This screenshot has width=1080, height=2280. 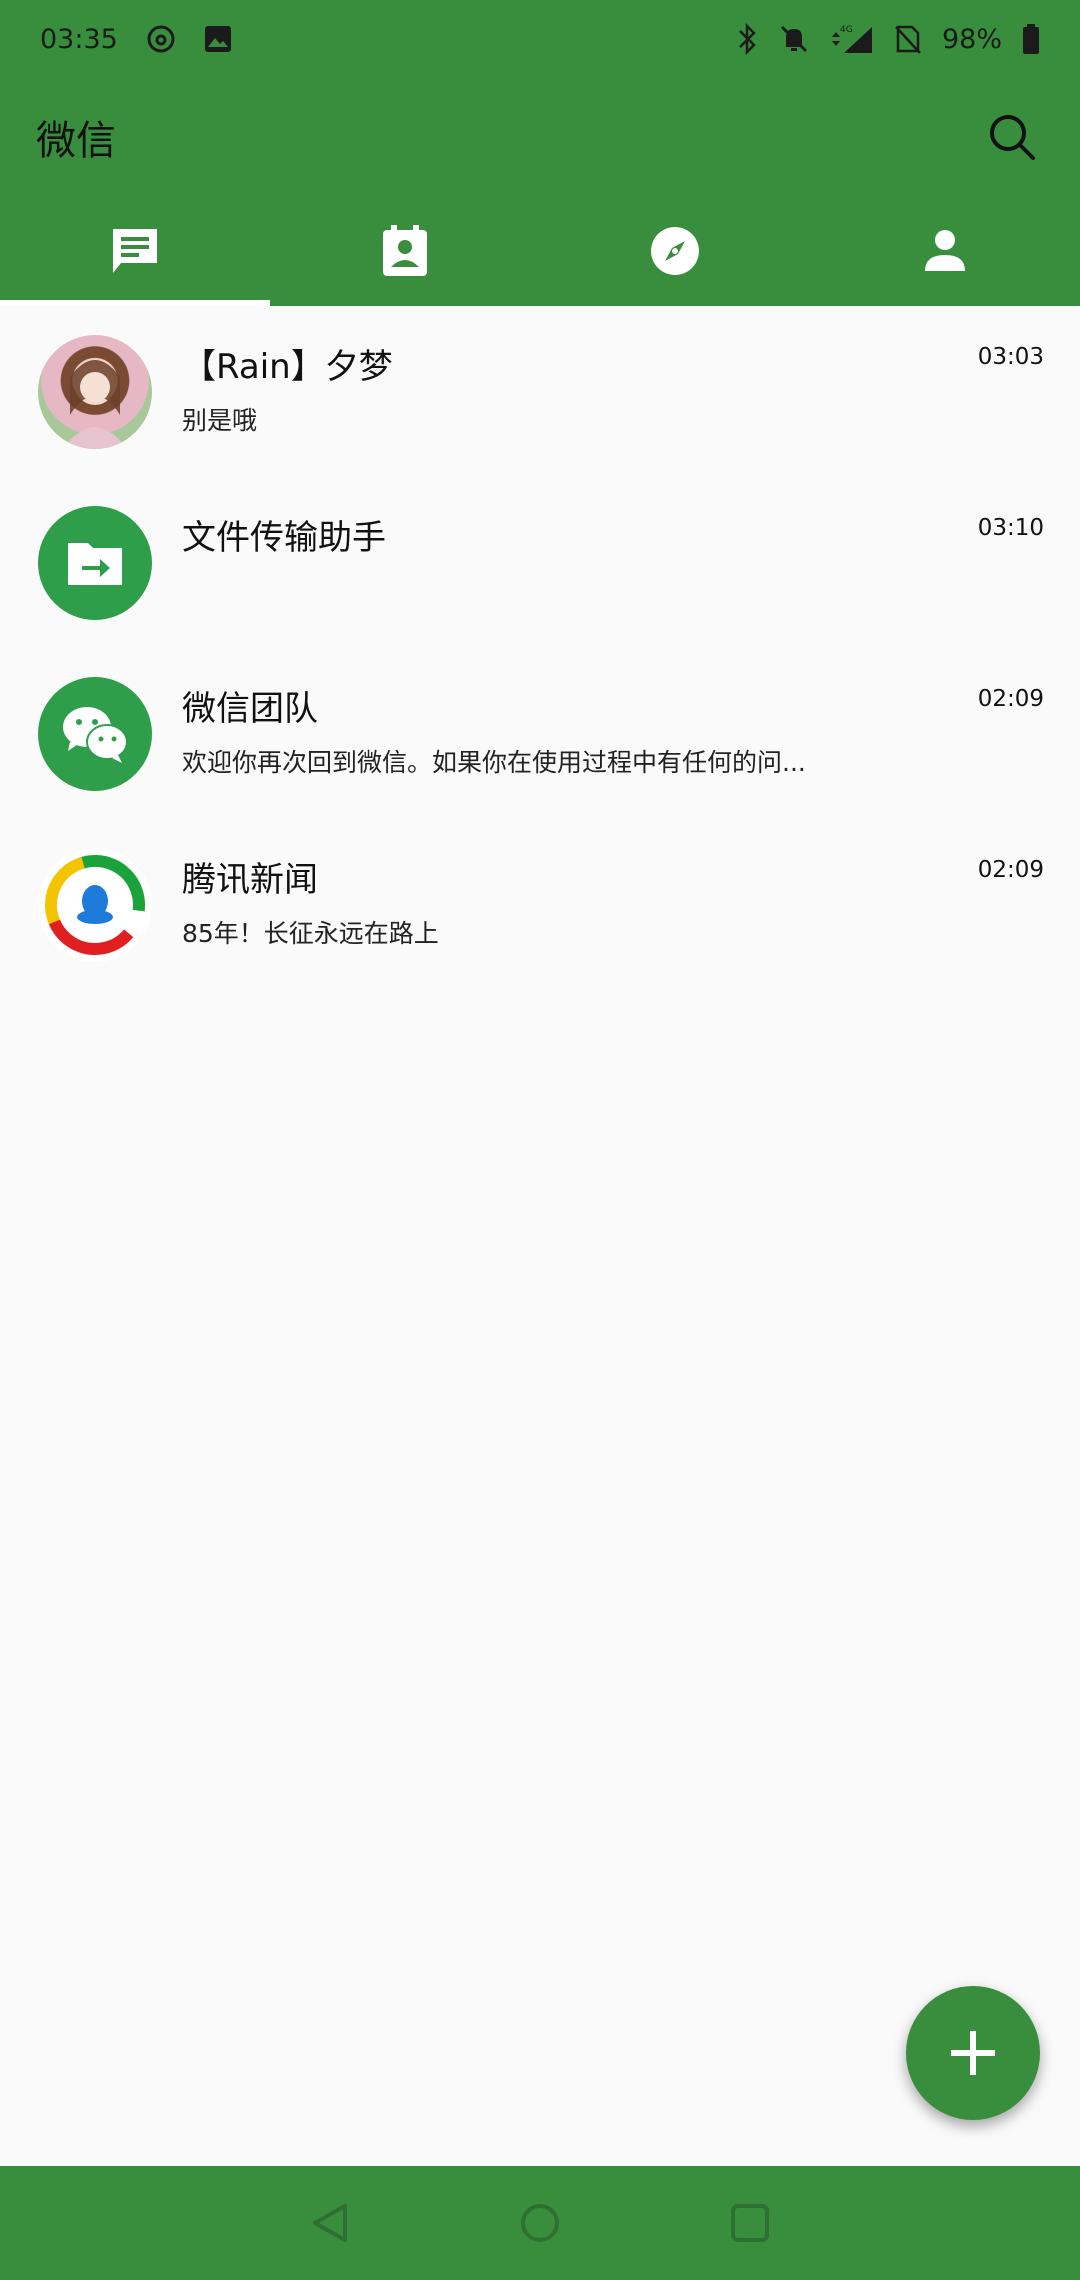 What do you see at coordinates (76, 141) in the screenshot?
I see `app-title: 微信` at bounding box center [76, 141].